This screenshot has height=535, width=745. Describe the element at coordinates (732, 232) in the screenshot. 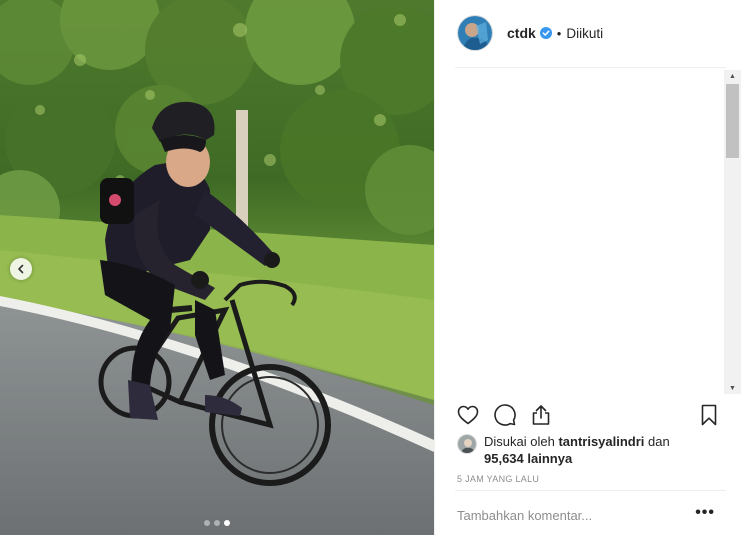

I see `comments-scrollbar: ▲ ▼` at that location.